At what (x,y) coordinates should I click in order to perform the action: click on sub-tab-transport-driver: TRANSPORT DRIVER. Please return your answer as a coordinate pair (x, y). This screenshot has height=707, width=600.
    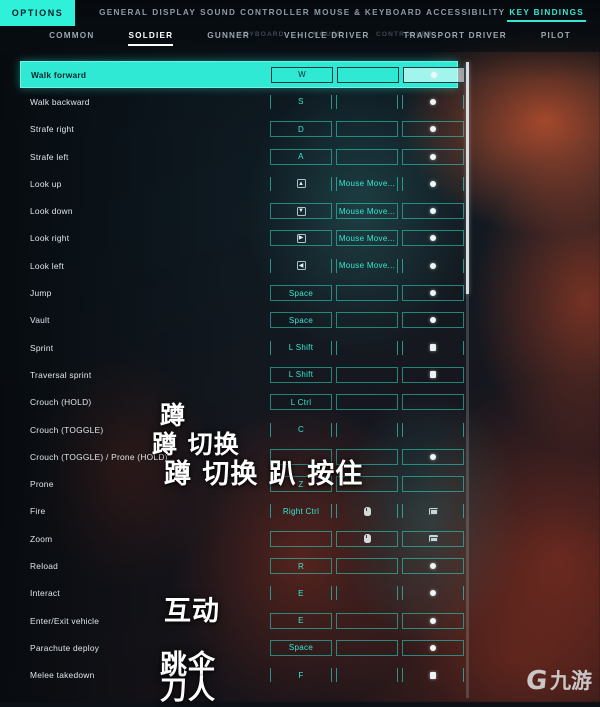
    Looking at the image, I should click on (454, 39).